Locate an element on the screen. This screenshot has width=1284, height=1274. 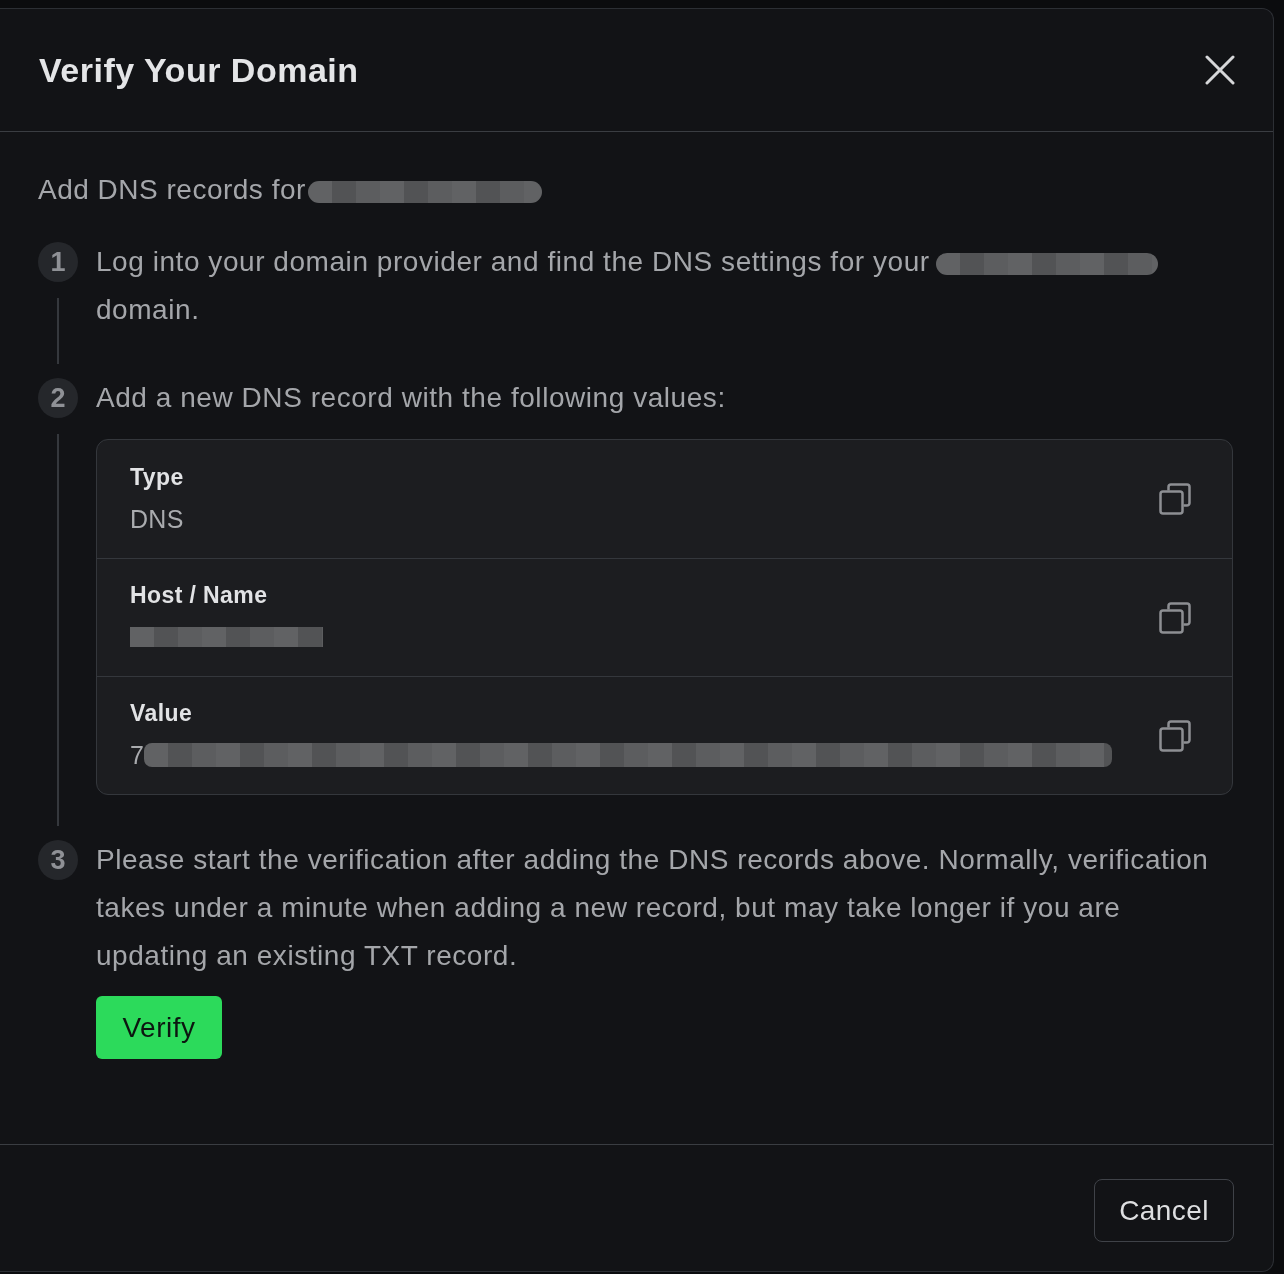
record-value: DNS is located at coordinates (157, 519).